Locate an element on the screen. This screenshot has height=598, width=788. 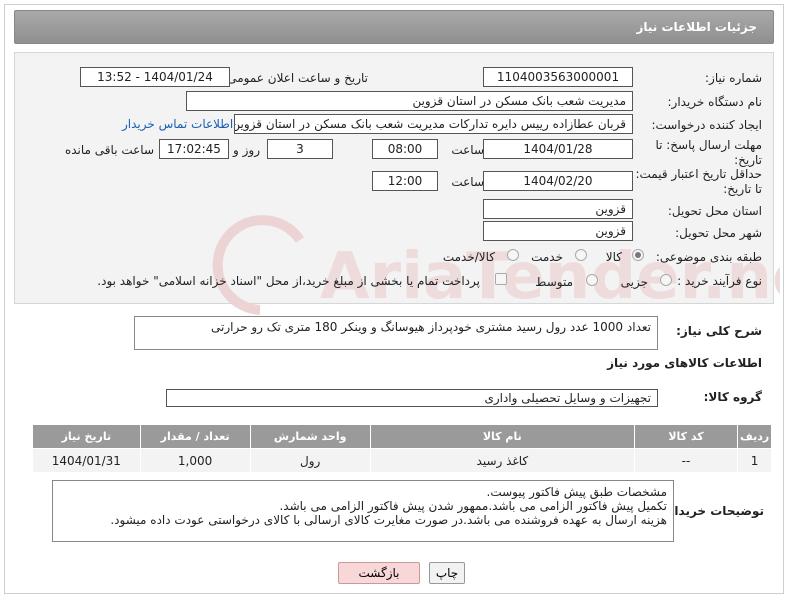
purchase-medium-radio is located at coordinates (592, 280).